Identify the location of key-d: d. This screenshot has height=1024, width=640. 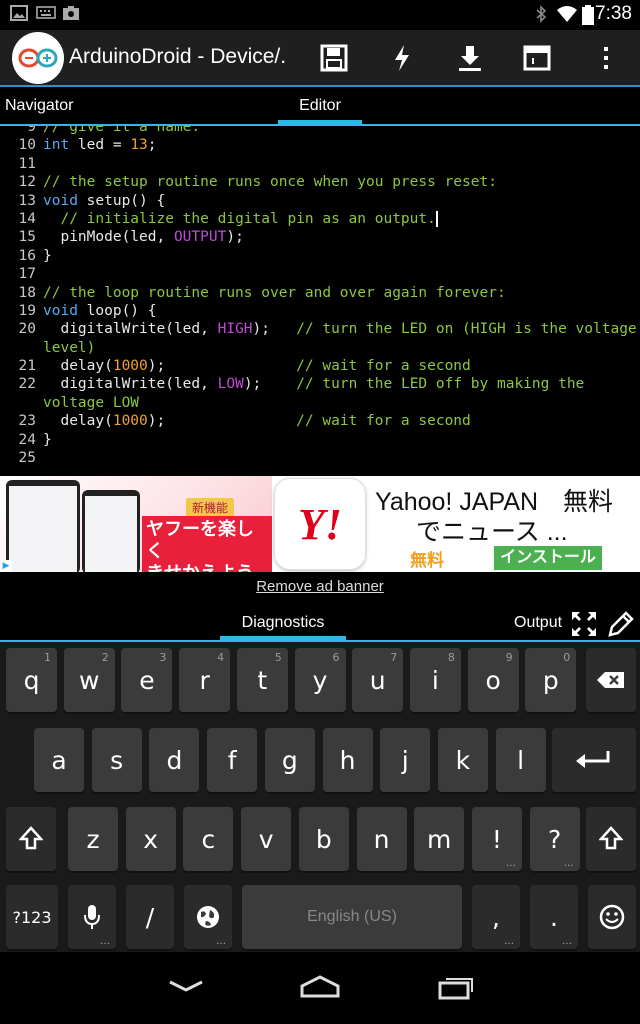
(174, 760).